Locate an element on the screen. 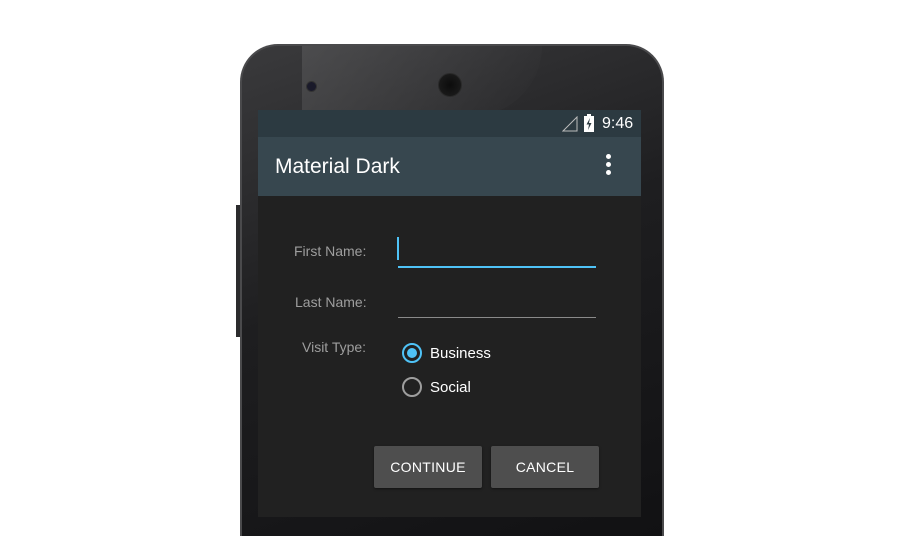 This screenshot has width=900, height=557. first-name-field-container is located at coordinates (497, 254).